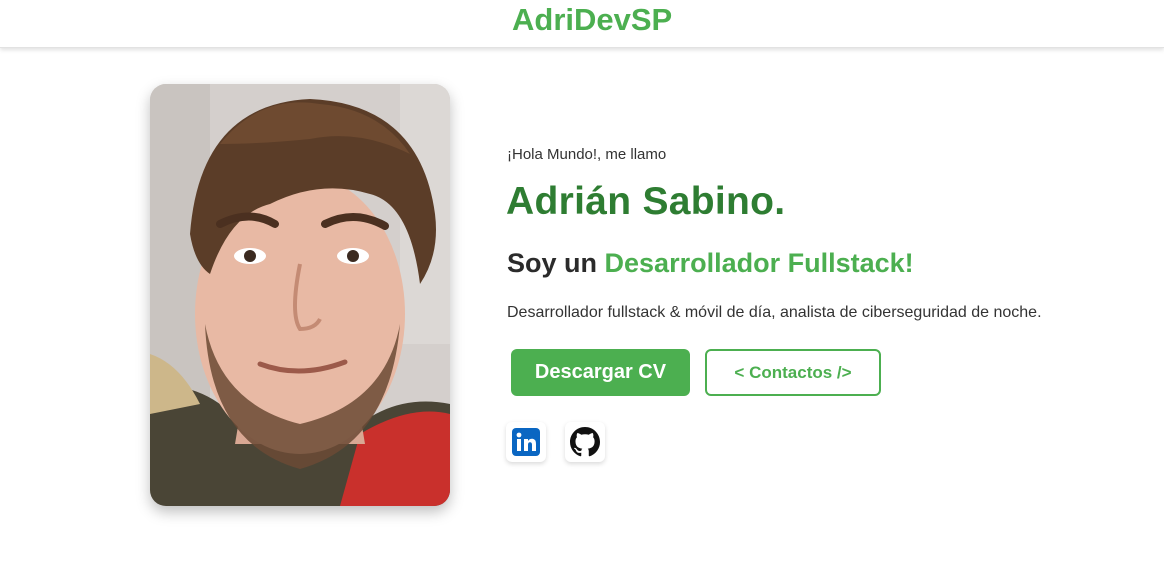  I want to click on brand-logo-link: AdriDevSP, so click(592, 20).